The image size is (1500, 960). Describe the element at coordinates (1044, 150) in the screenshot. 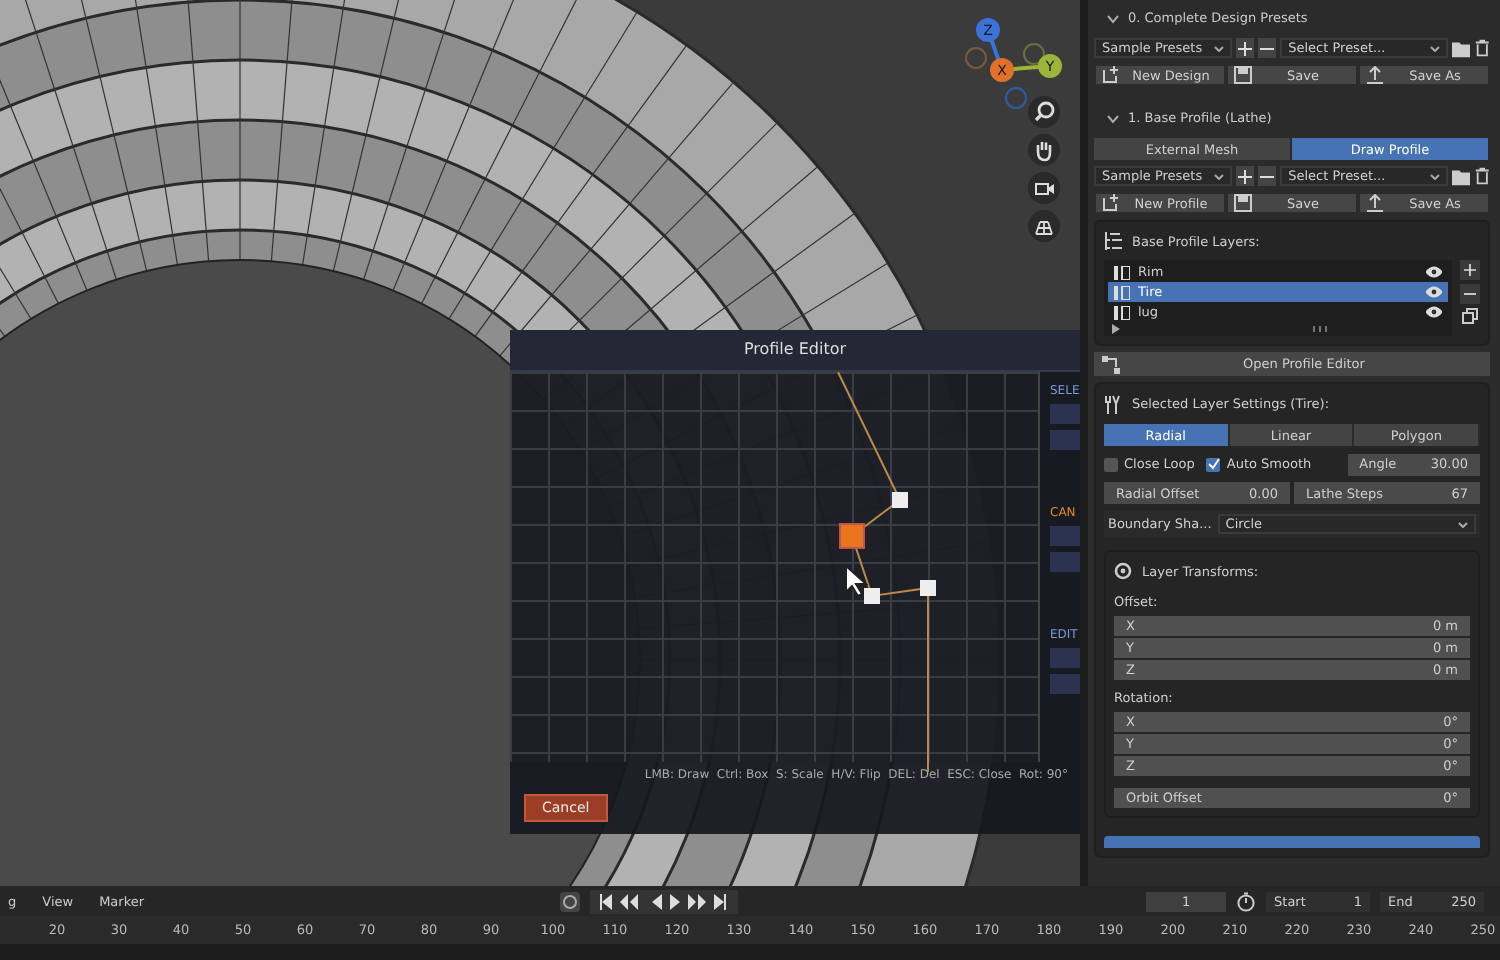

I see `hand-icon` at that location.